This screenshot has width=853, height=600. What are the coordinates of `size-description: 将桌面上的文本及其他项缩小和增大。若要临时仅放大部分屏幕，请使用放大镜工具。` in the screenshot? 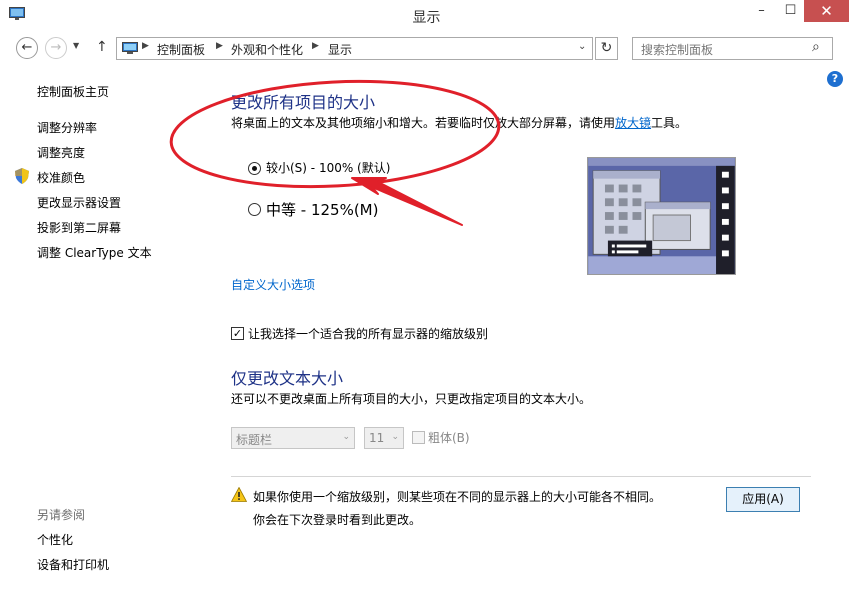 It's located at (459, 122).